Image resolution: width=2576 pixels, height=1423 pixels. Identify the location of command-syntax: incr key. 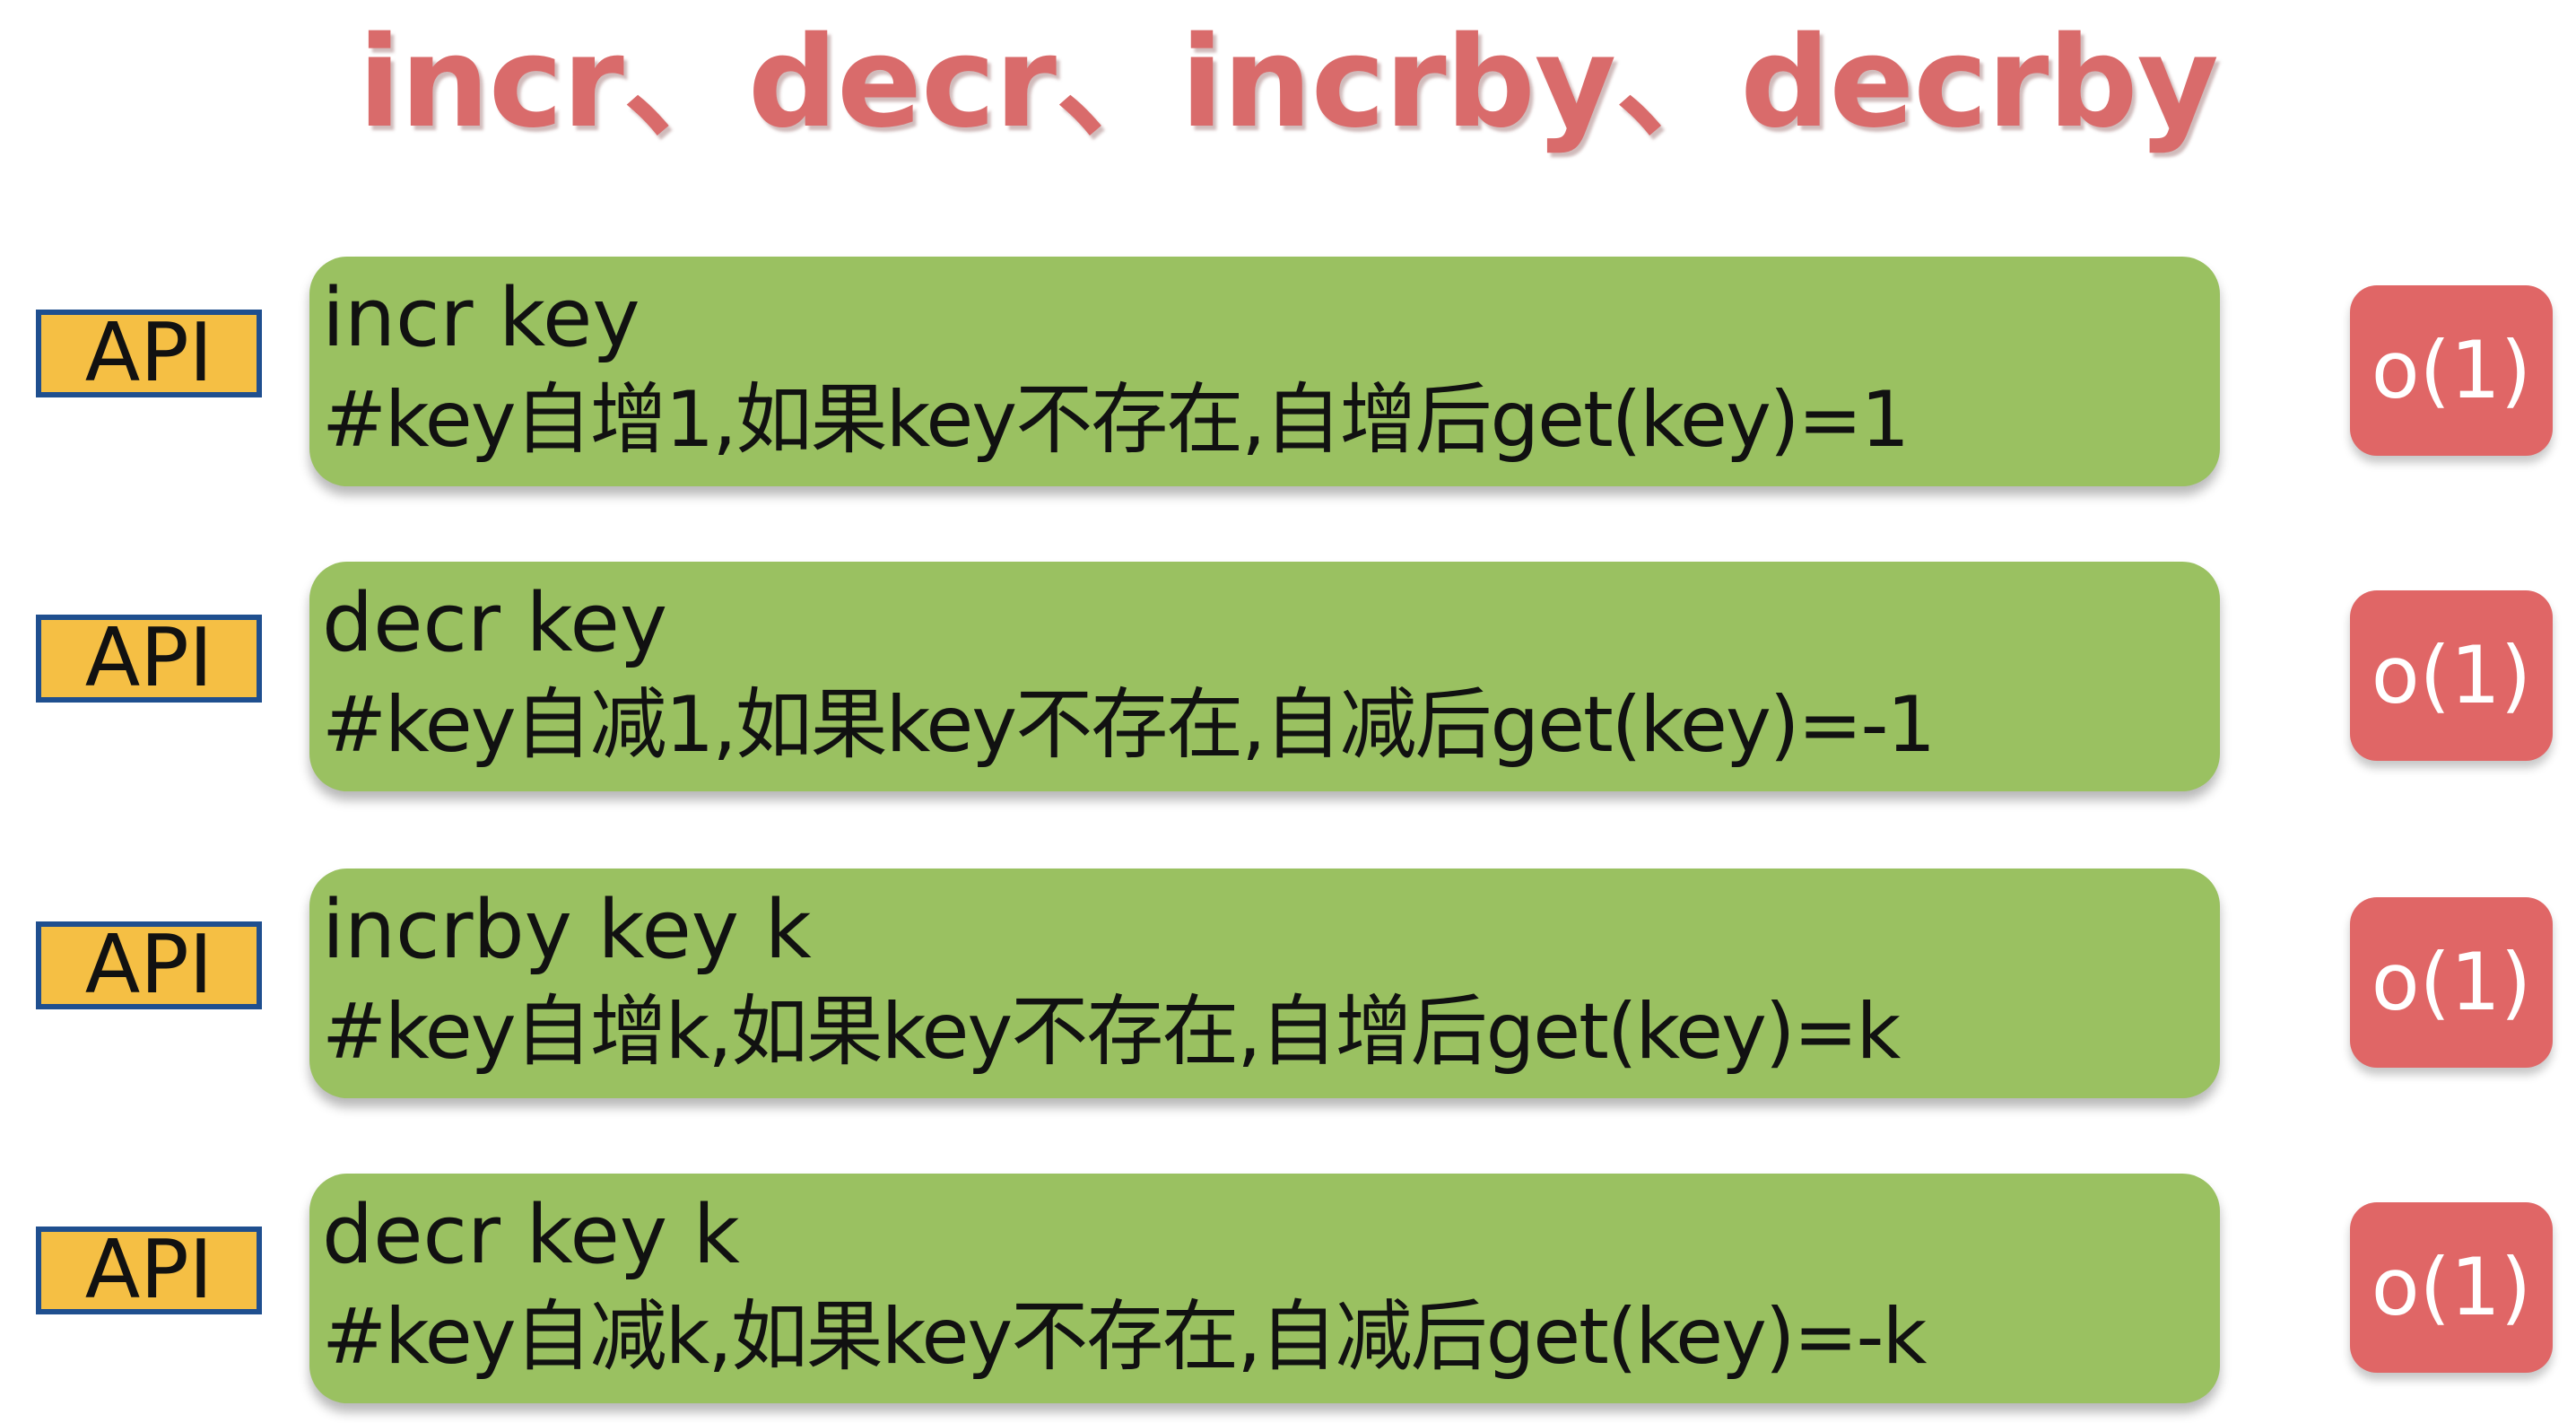
(481, 318).